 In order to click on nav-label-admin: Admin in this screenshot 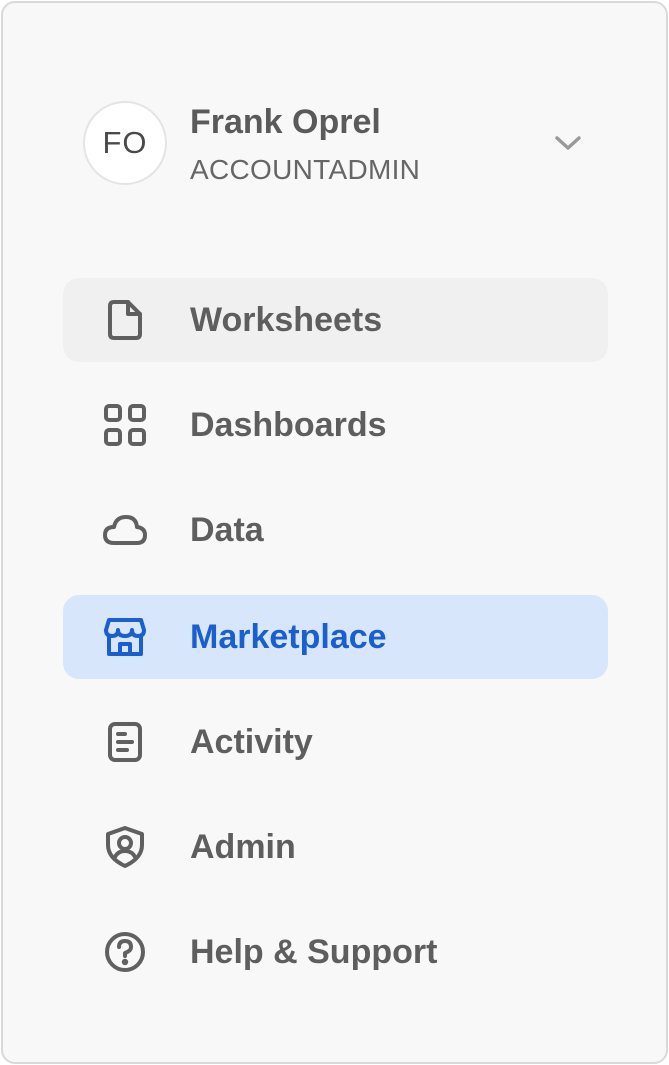, I will do `click(243, 847)`.